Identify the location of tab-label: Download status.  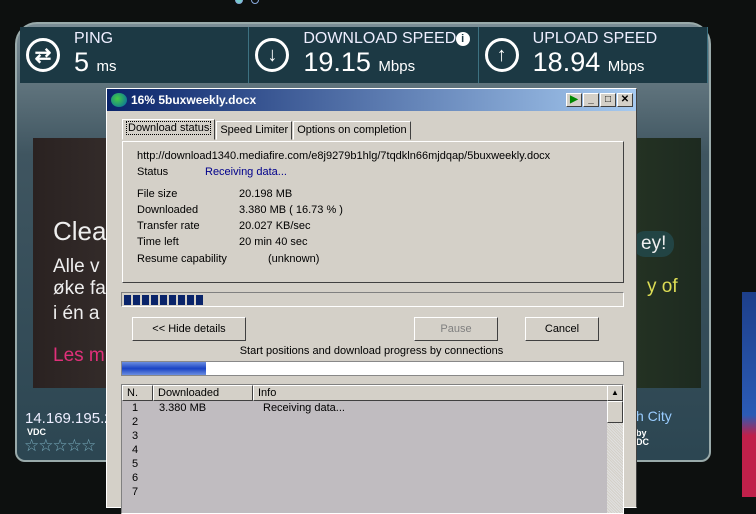
(169, 128).